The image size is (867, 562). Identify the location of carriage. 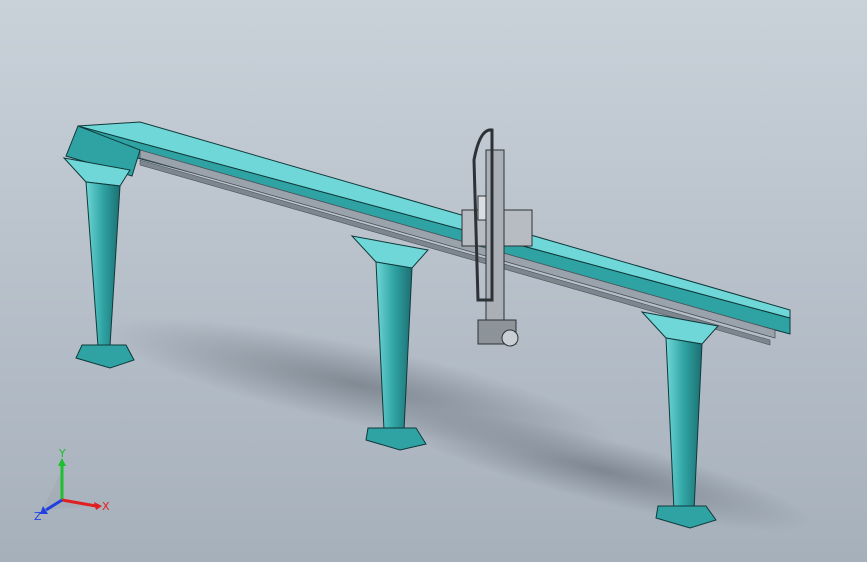
(497, 237).